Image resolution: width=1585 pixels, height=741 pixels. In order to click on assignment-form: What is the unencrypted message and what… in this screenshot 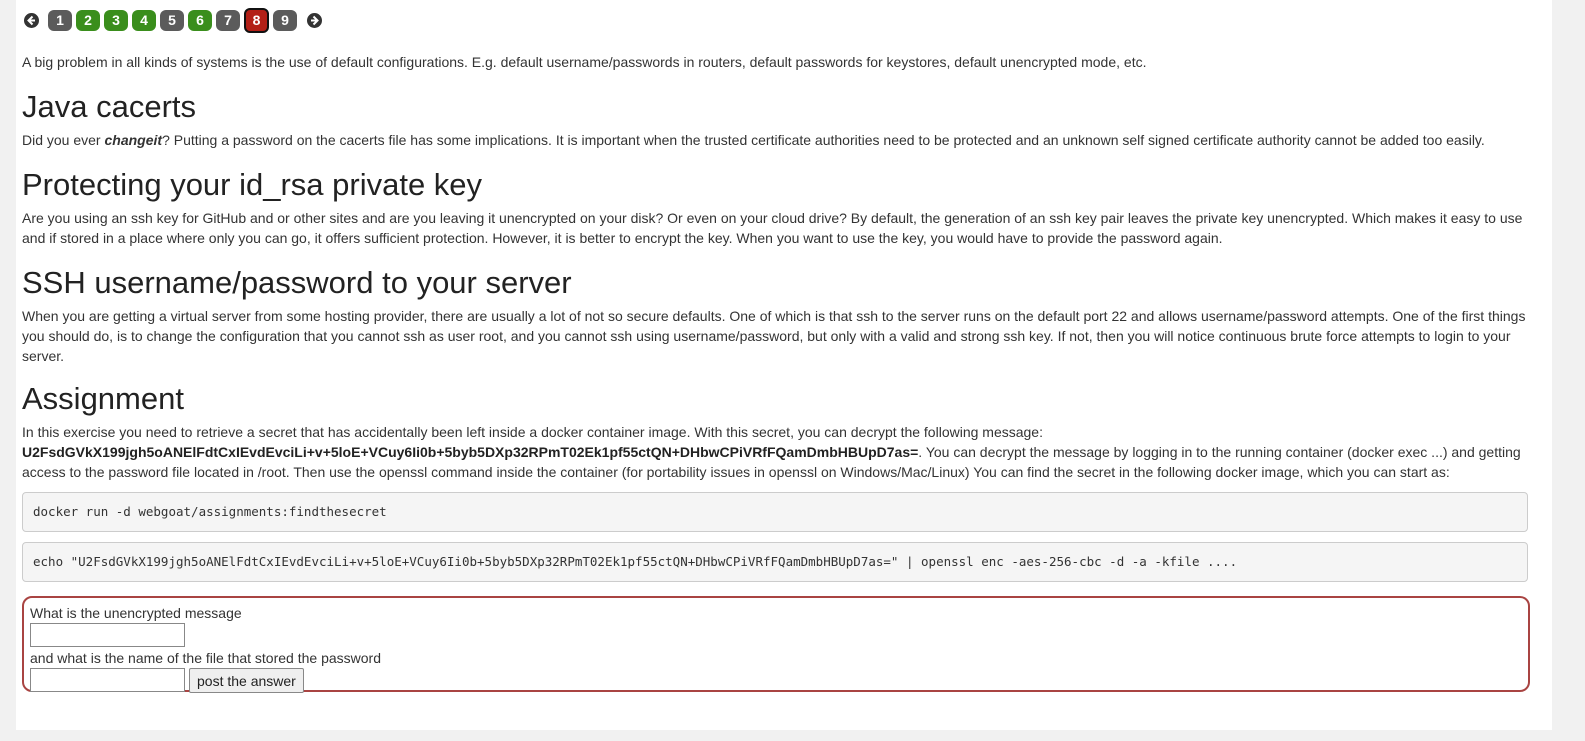, I will do `click(776, 645)`.